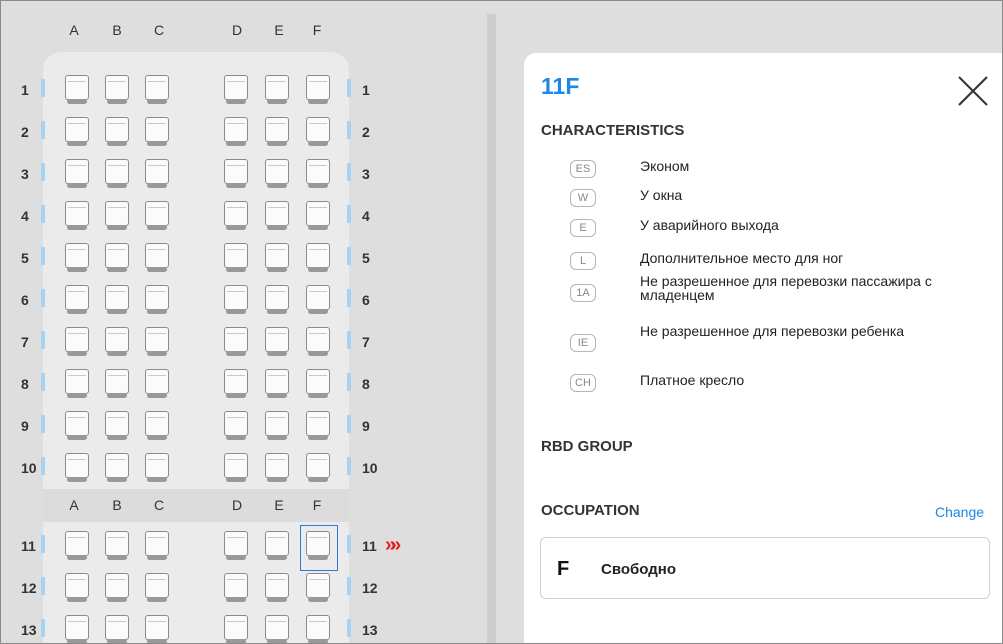  I want to click on seat-3b, so click(117, 174).